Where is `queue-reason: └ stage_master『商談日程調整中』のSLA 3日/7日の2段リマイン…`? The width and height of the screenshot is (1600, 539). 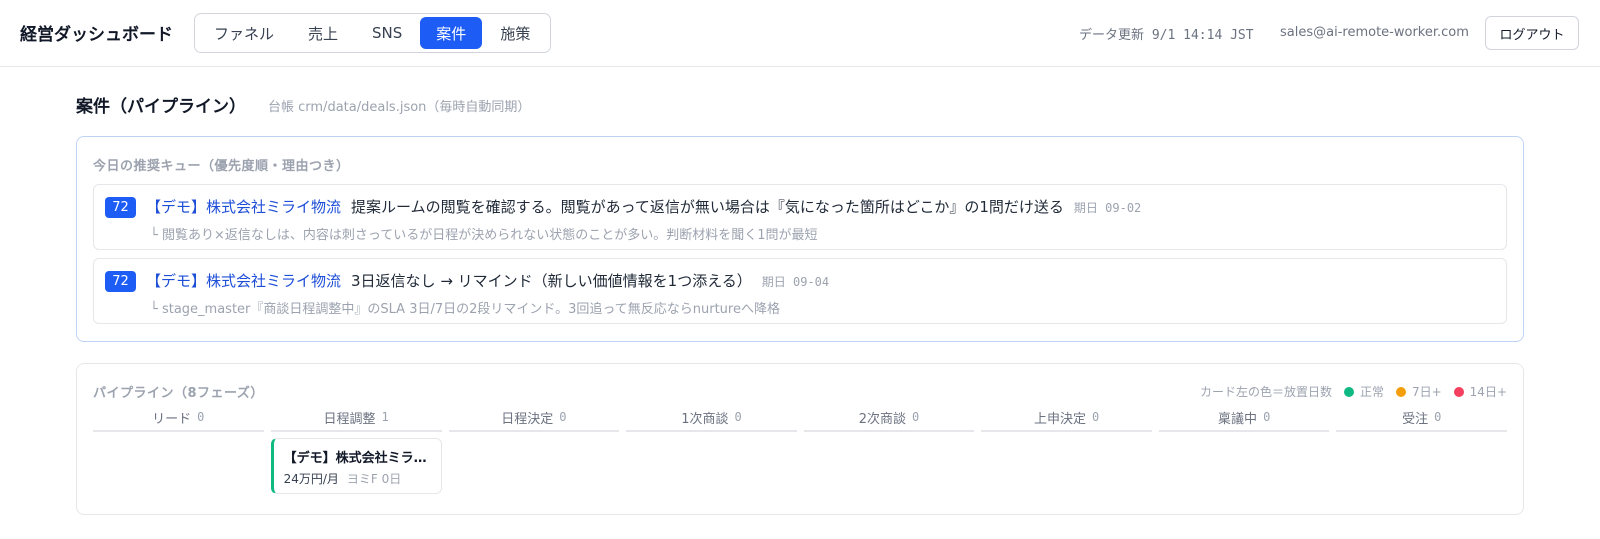
queue-reason: └ stage_master『商談日程調整中』のSLA 3日/7日の2段リマイン… is located at coordinates (465, 309).